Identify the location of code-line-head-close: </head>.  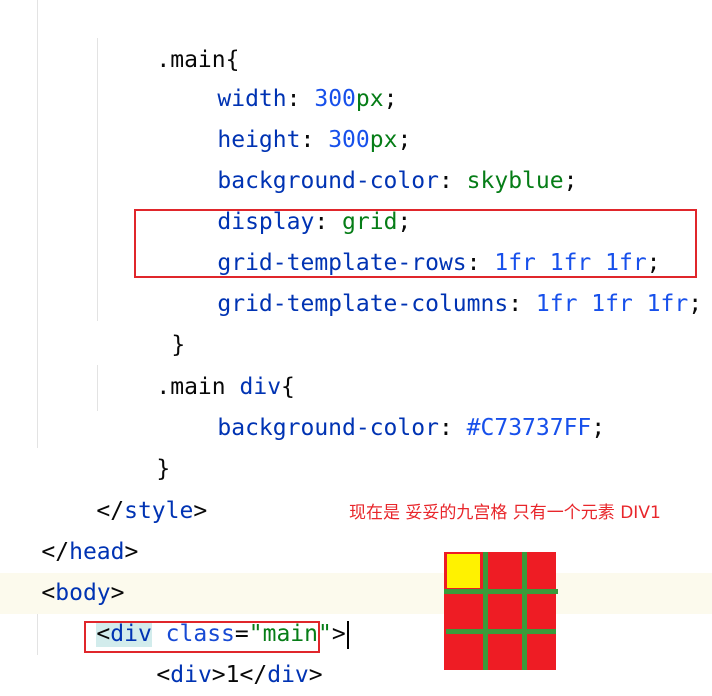
(69, 528).